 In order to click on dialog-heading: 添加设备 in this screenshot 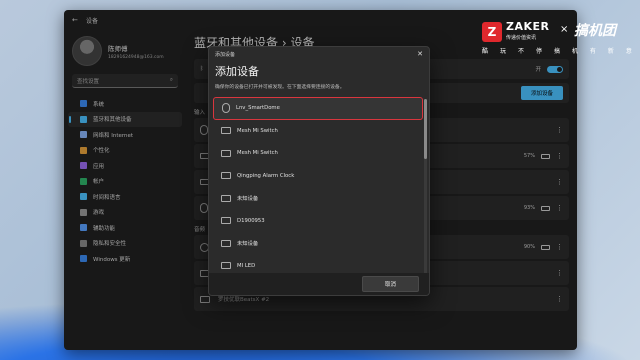, I will do `click(237, 71)`.